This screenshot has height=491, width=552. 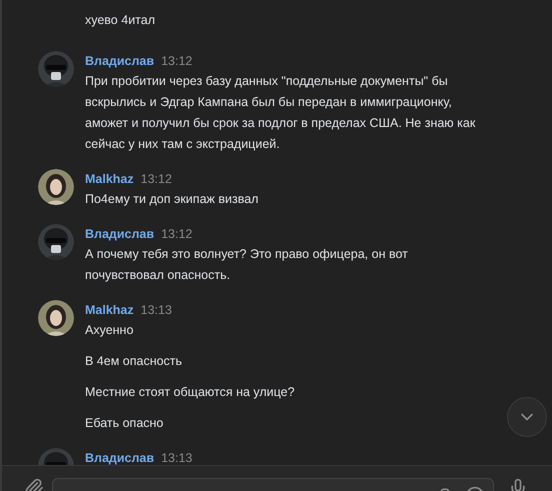 What do you see at coordinates (280, 113) in the screenshot?
I see `message-text: При пробитии через базу данных "поддельные документы" бы вскрылись и Эдгар Кампана был бы передан в иммиграционку, аможет и получил бы срок за подлог в пределах США. Не знаю как сейчас у них там с экстрадицией.` at bounding box center [280, 113].